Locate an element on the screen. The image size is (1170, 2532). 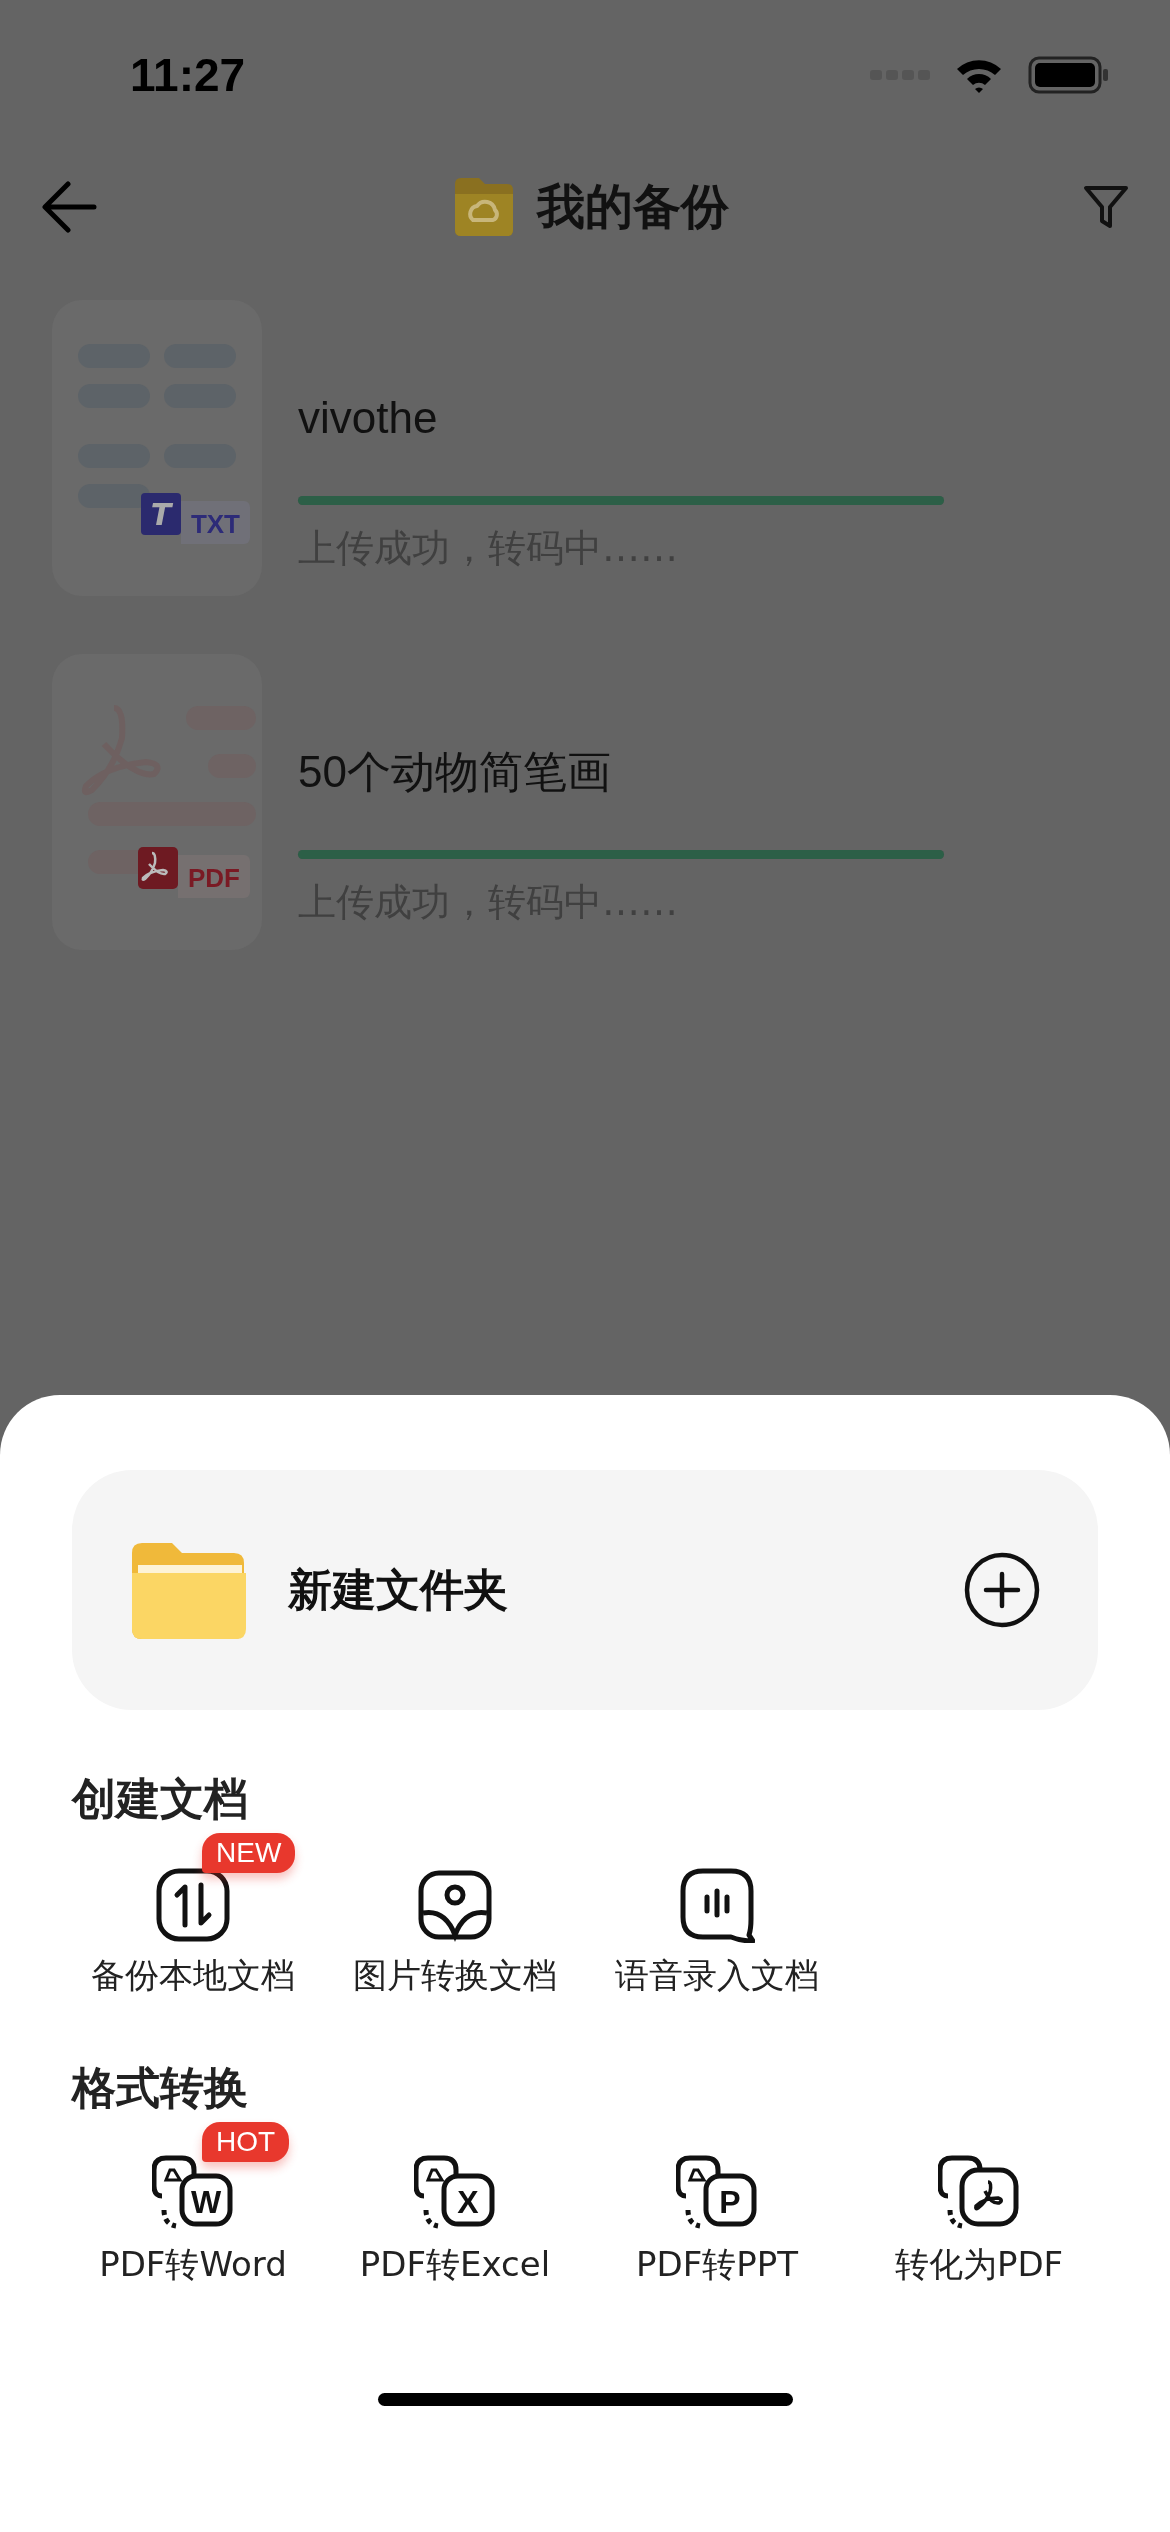
tool-button: 图片转换文档 is located at coordinates (455, 1931).